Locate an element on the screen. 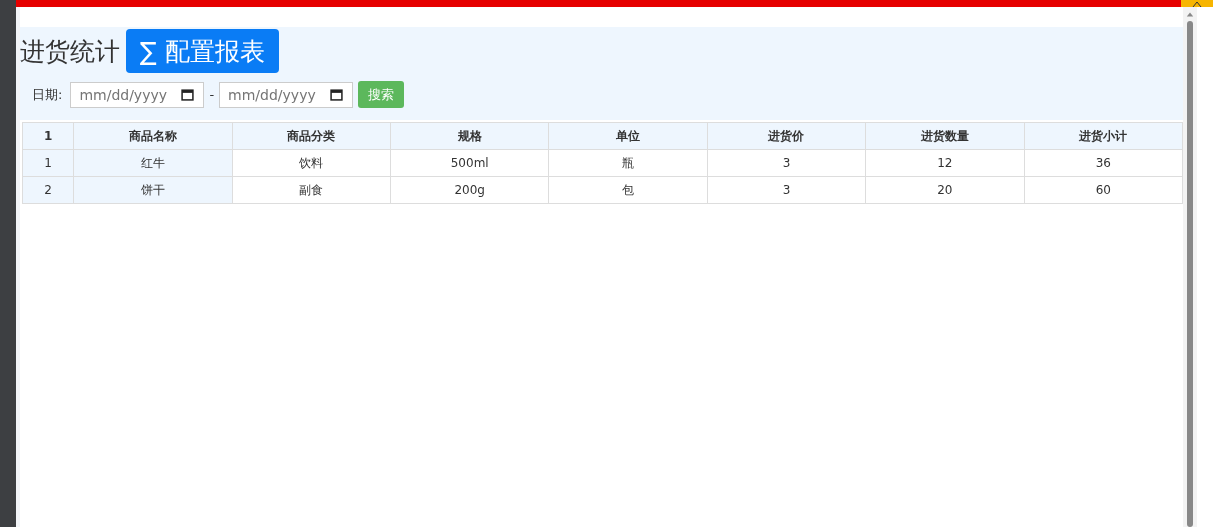 This screenshot has width=1213, height=527. table-cell: 1 is located at coordinates (48, 163).